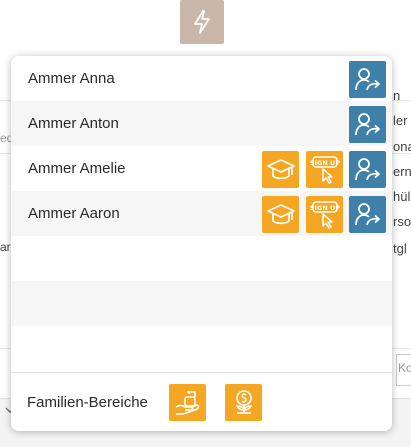 The width and height of the screenshot is (411, 447). What do you see at coordinates (74, 213) in the screenshot?
I see `member-name: Ammer Aaron` at bounding box center [74, 213].